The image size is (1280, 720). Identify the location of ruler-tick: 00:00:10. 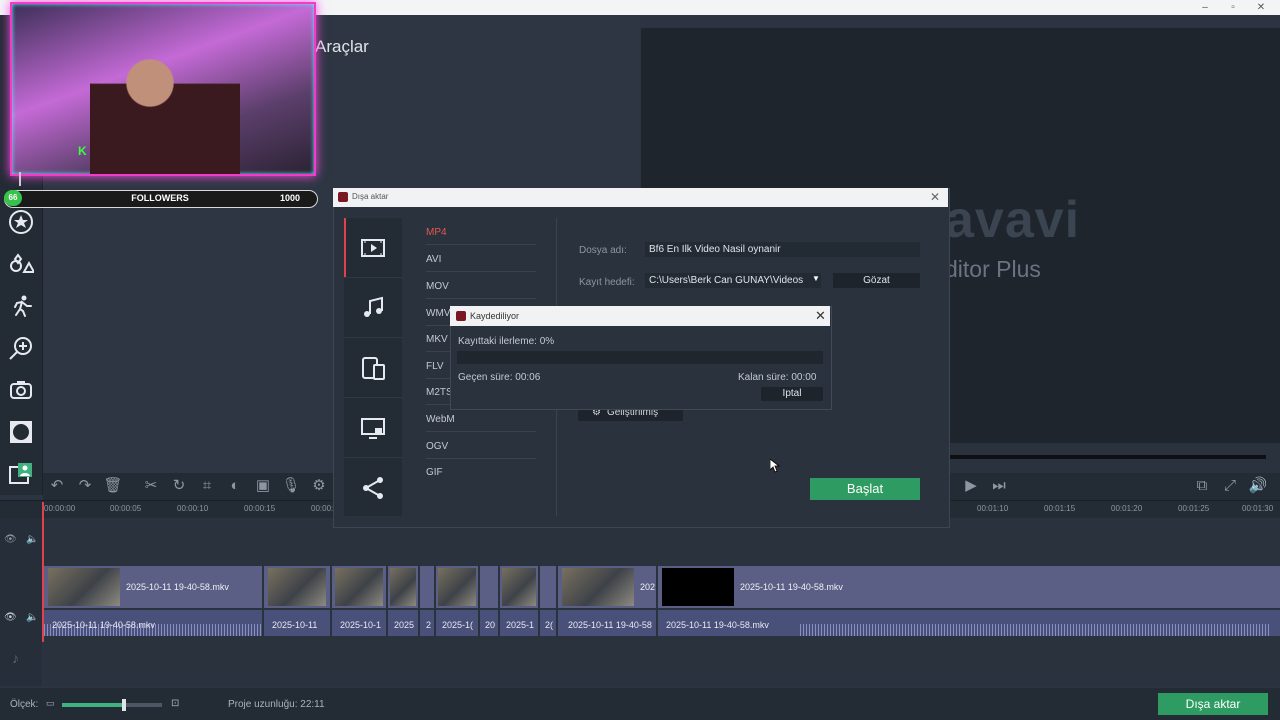
(193, 508).